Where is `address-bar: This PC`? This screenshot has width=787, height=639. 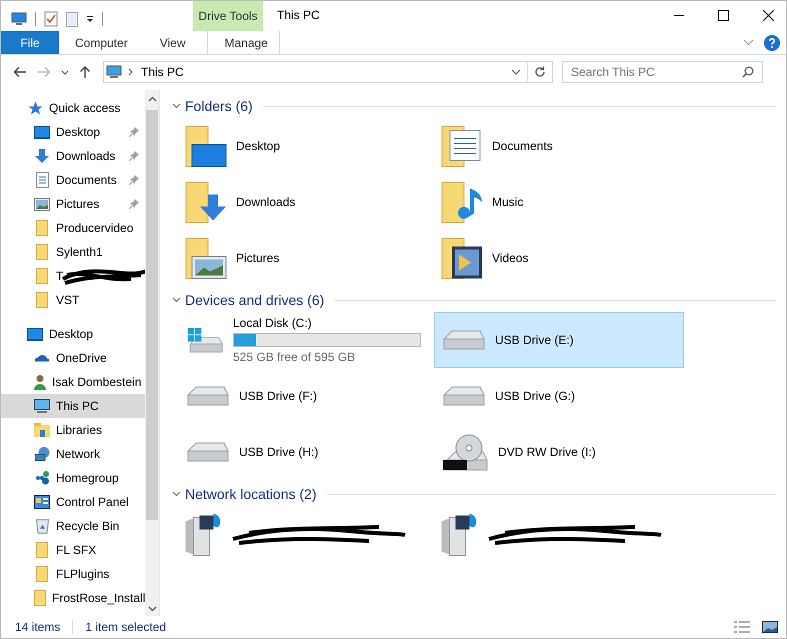
address-bar: This PC is located at coordinates (328, 72).